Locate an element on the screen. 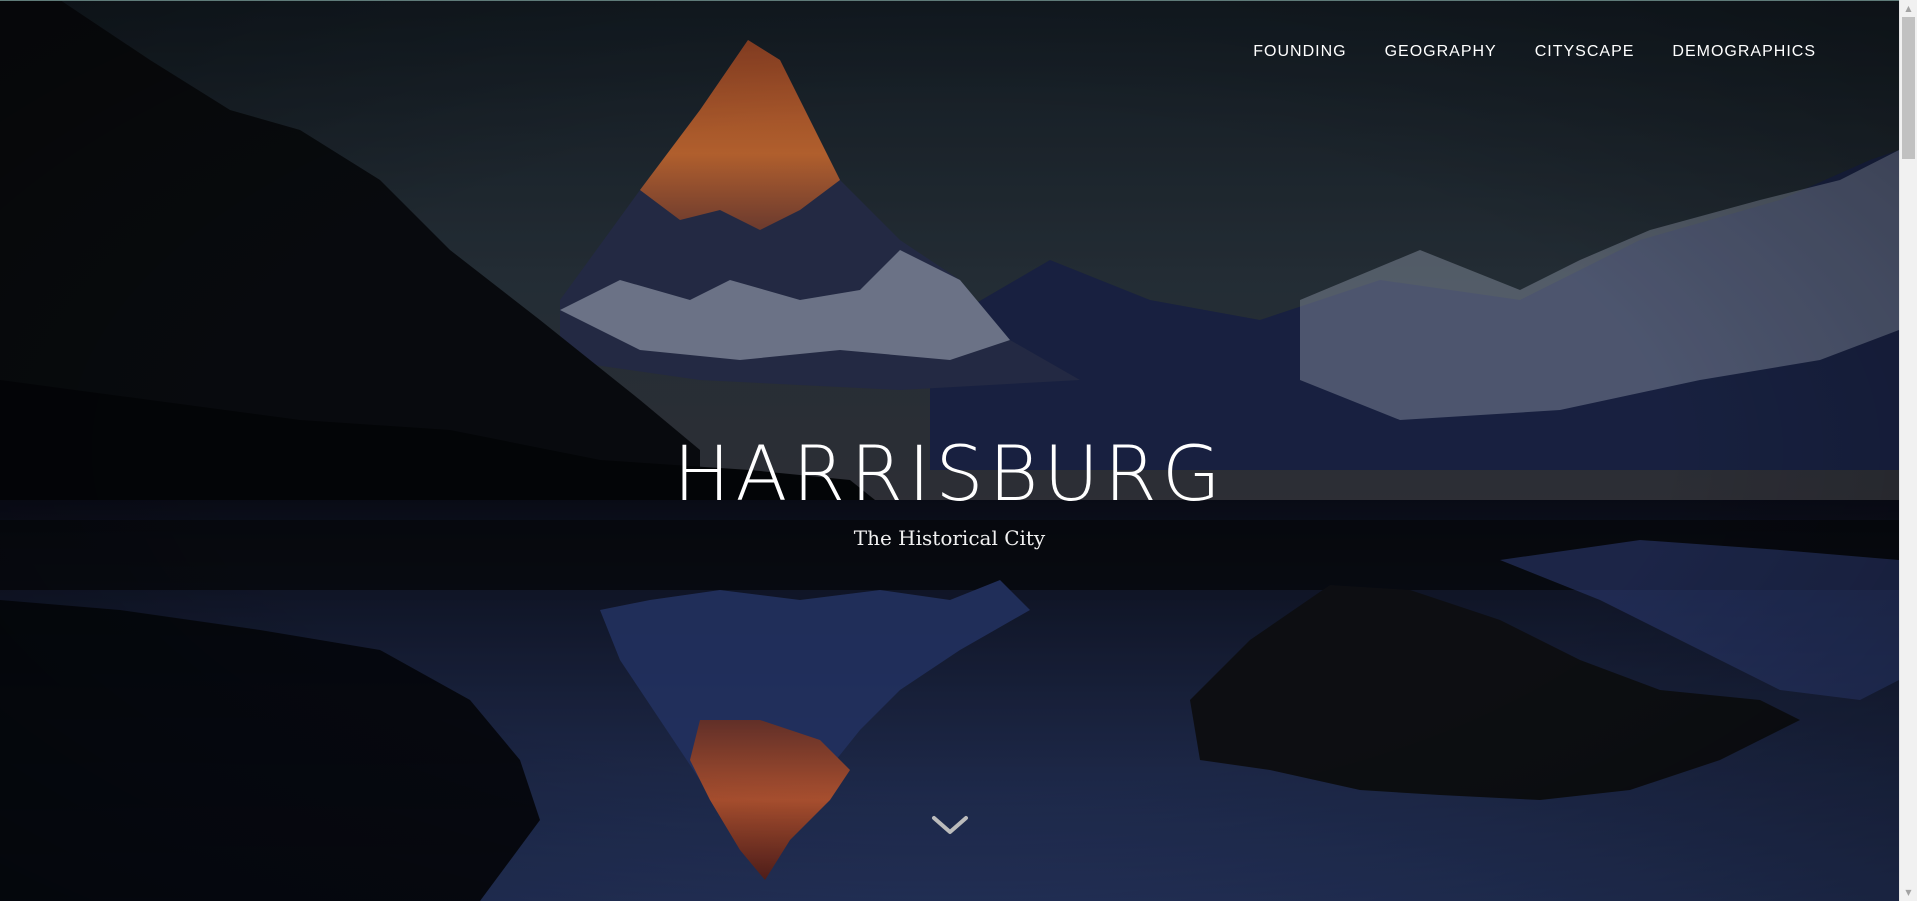 Image resolution: width=1917 pixels, height=901 pixels. nav-geography-link: GEOGRAPHY is located at coordinates (1441, 52).